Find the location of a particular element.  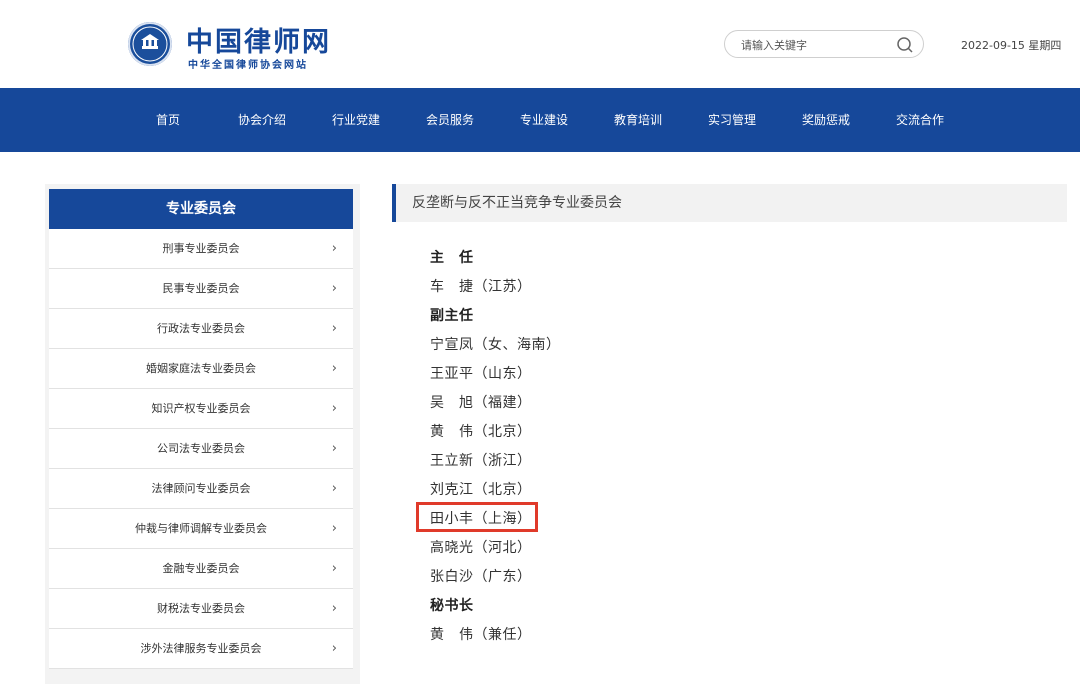

sidebar-item: 涉外法律服务专业委员会 › is located at coordinates (201, 649).